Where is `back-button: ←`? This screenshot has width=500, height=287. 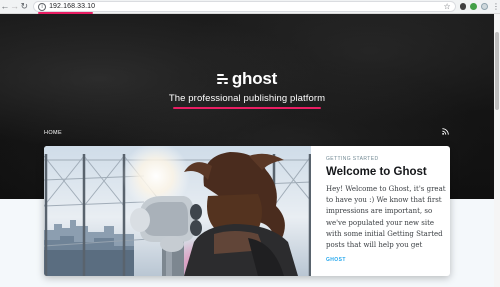 back-button: ← is located at coordinates (5, 7).